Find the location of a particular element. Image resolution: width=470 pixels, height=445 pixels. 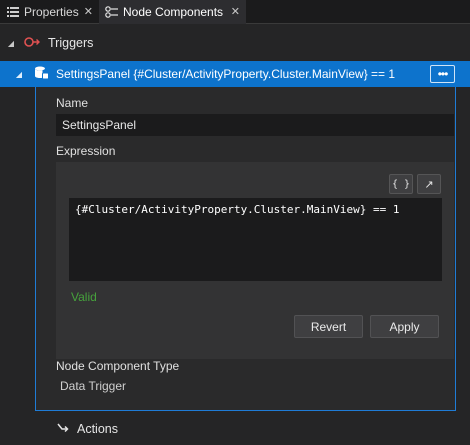

panel-gutter is located at coordinates (463, 249).